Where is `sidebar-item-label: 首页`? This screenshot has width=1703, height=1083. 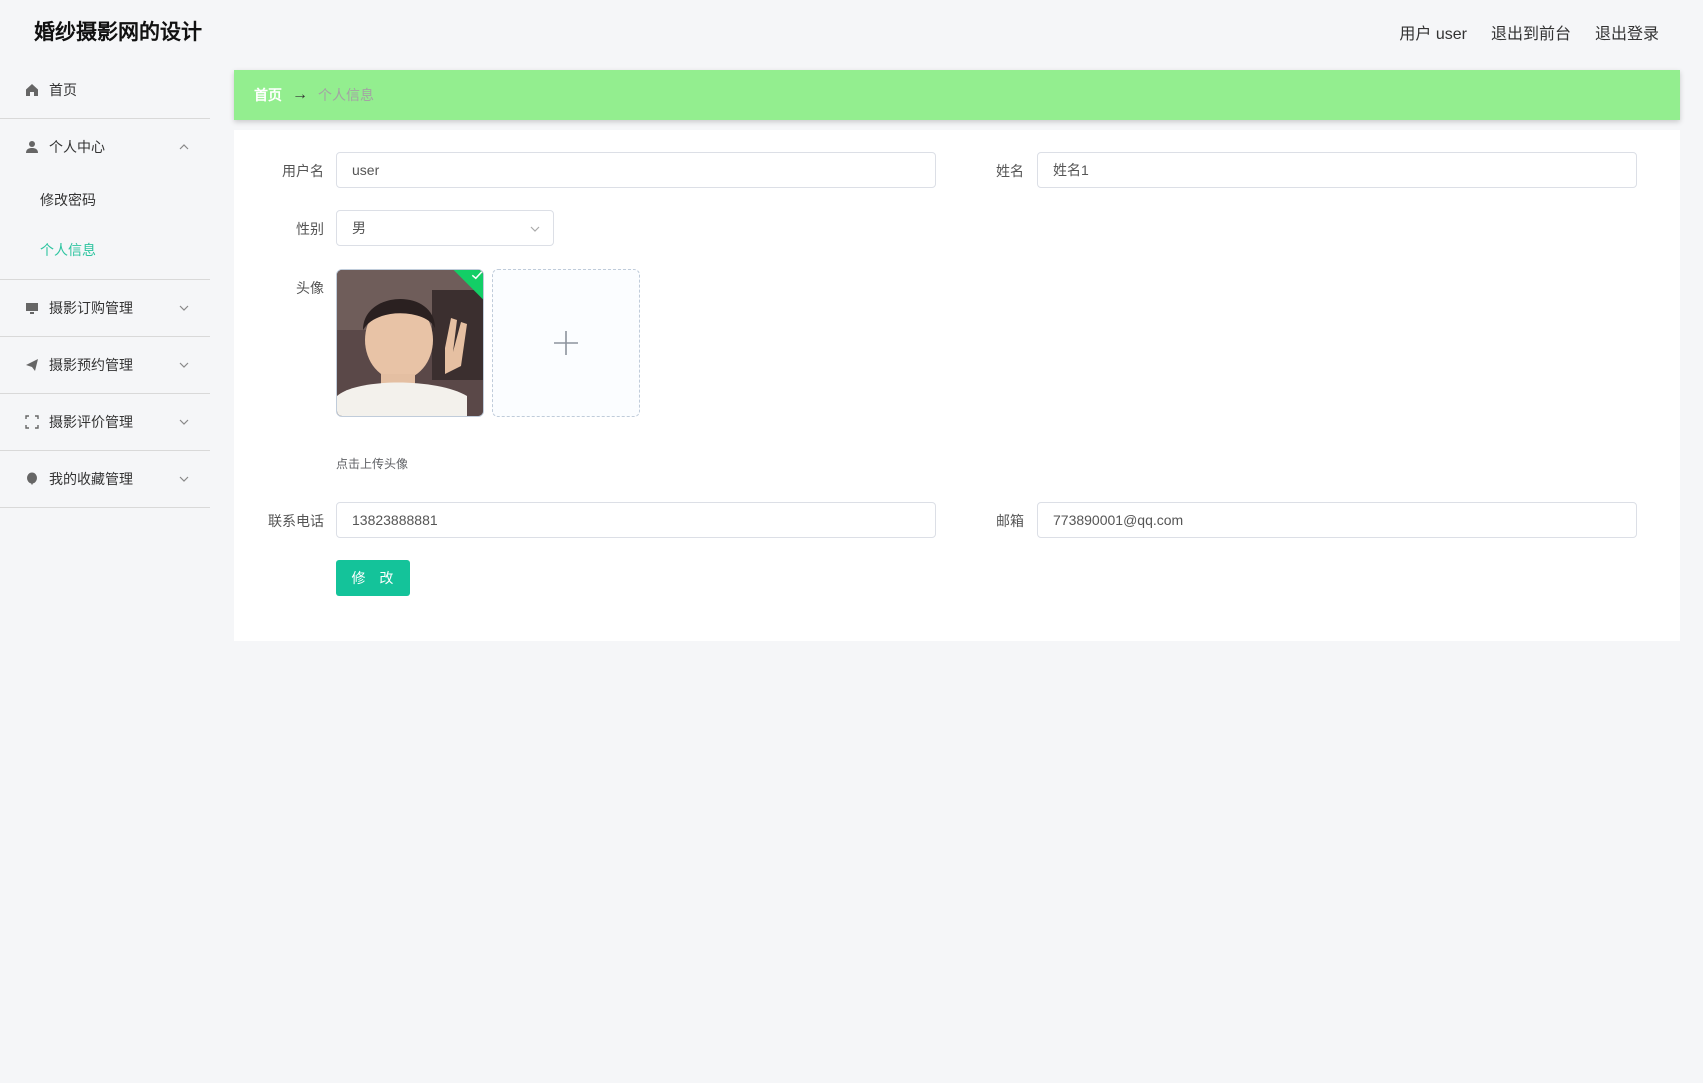 sidebar-item-label: 首页 is located at coordinates (63, 90).